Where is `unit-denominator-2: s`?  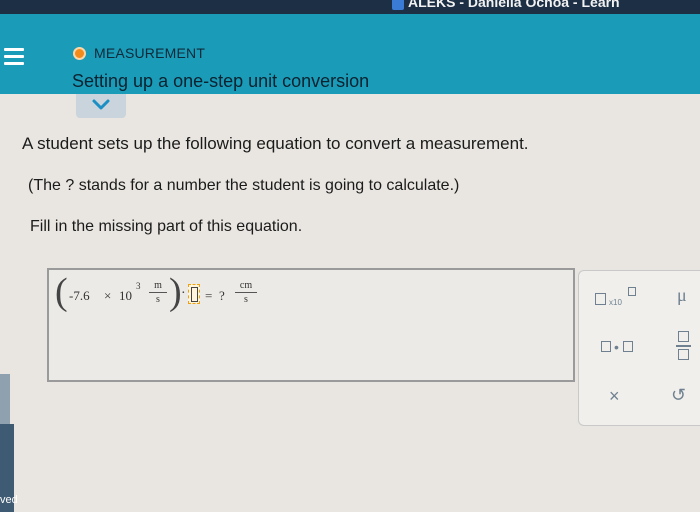 unit-denominator-2: s is located at coordinates (246, 299).